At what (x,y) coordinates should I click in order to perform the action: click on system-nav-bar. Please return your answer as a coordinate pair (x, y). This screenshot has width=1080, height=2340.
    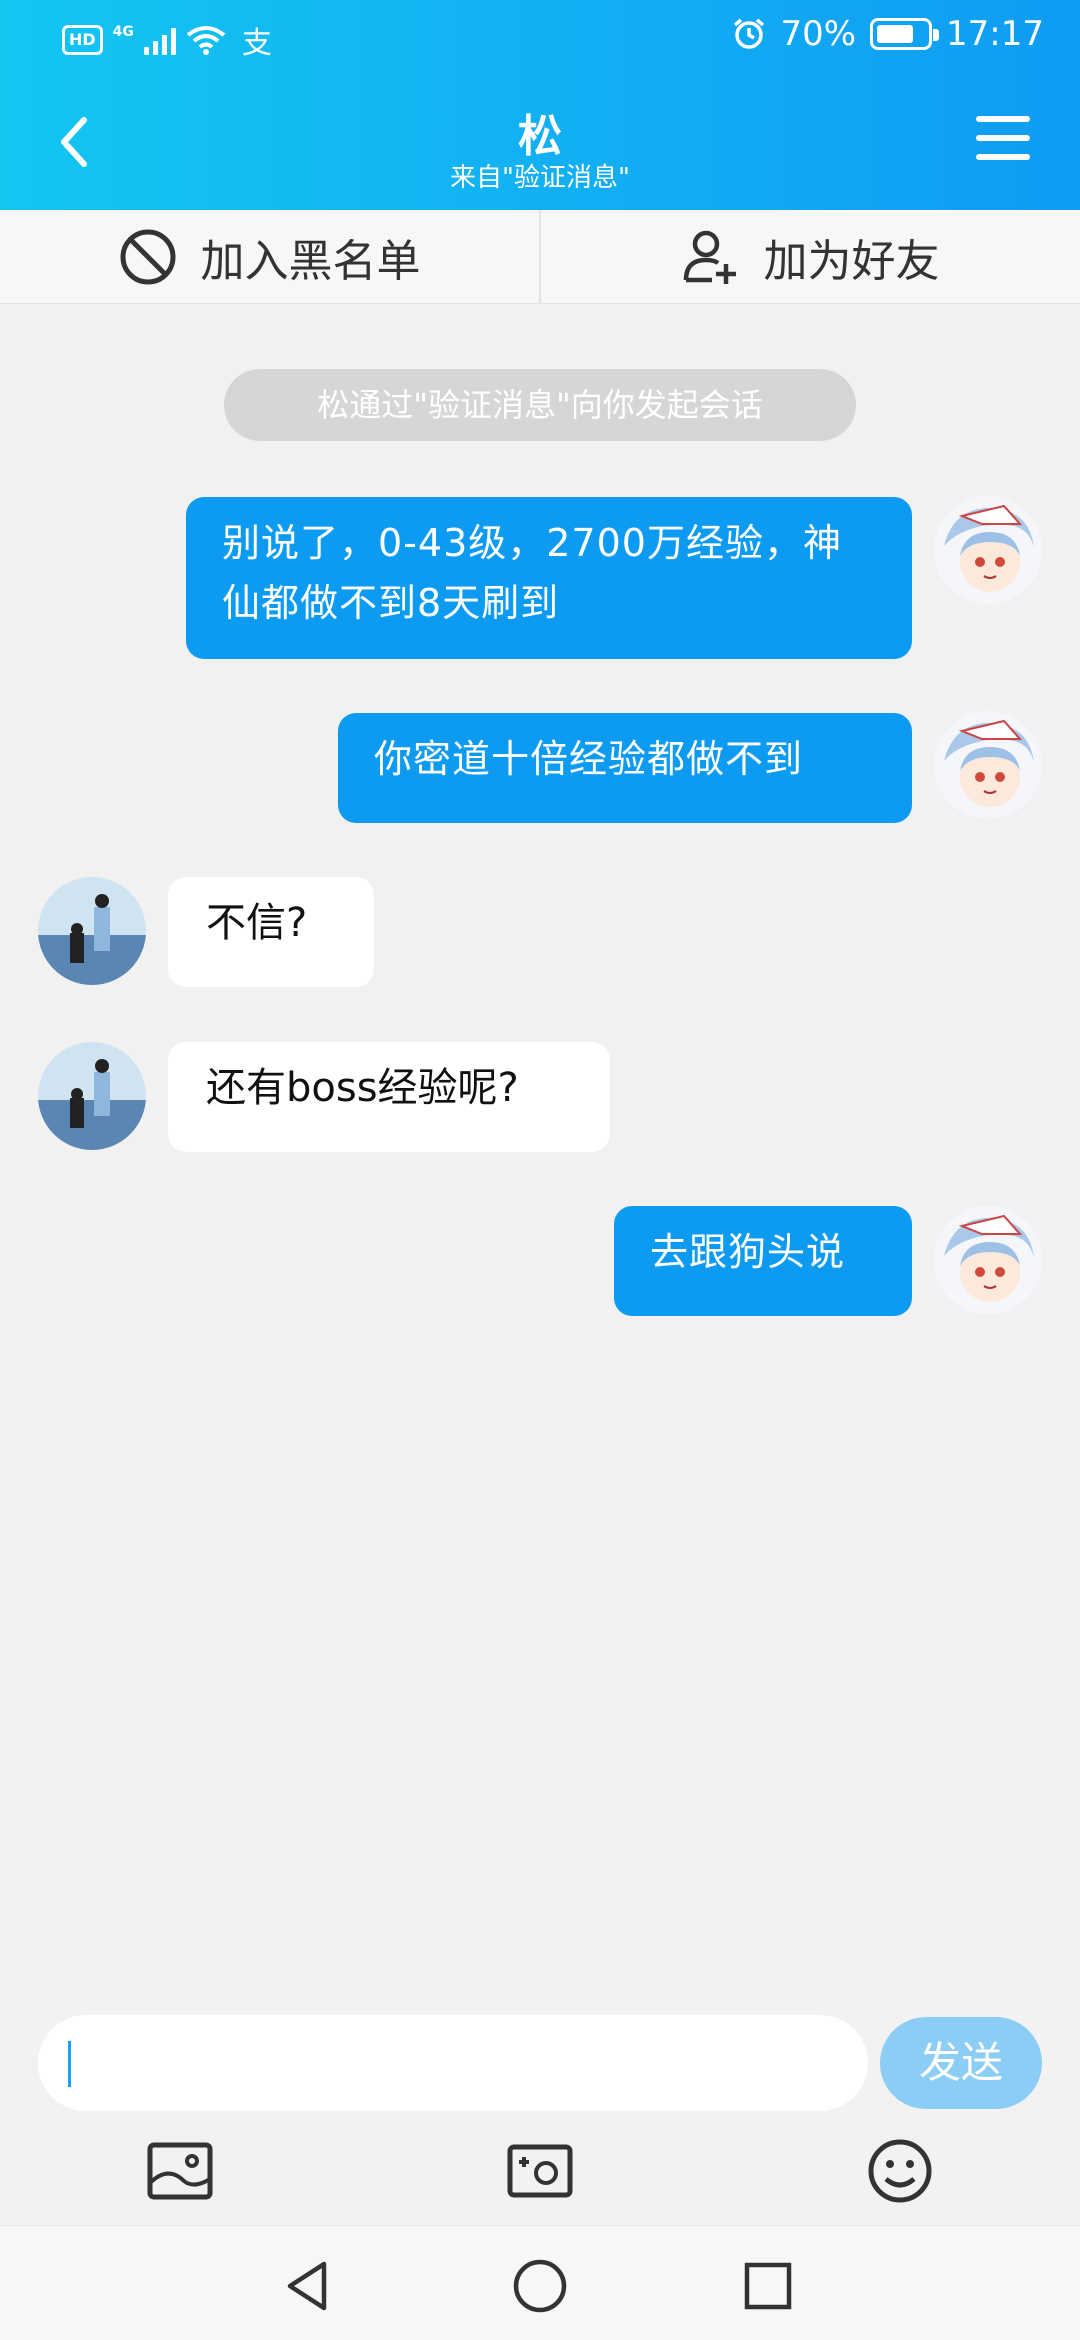
    Looking at the image, I should click on (540, 2282).